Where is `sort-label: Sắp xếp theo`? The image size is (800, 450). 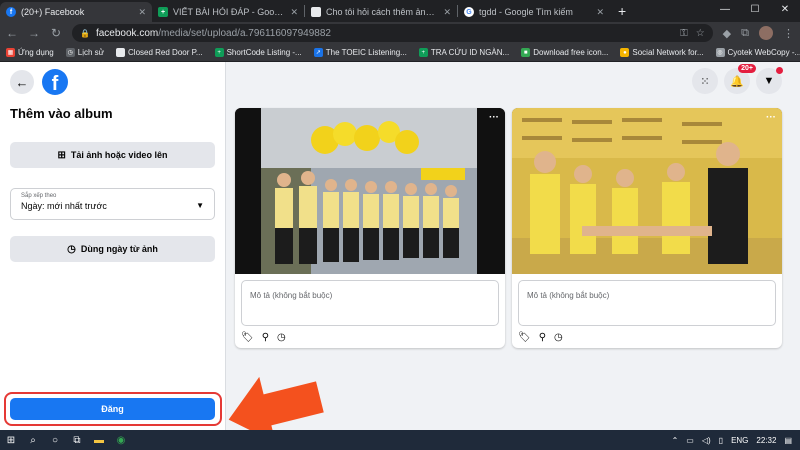
sort-label: Sắp xếp theo is located at coordinates (39, 196).